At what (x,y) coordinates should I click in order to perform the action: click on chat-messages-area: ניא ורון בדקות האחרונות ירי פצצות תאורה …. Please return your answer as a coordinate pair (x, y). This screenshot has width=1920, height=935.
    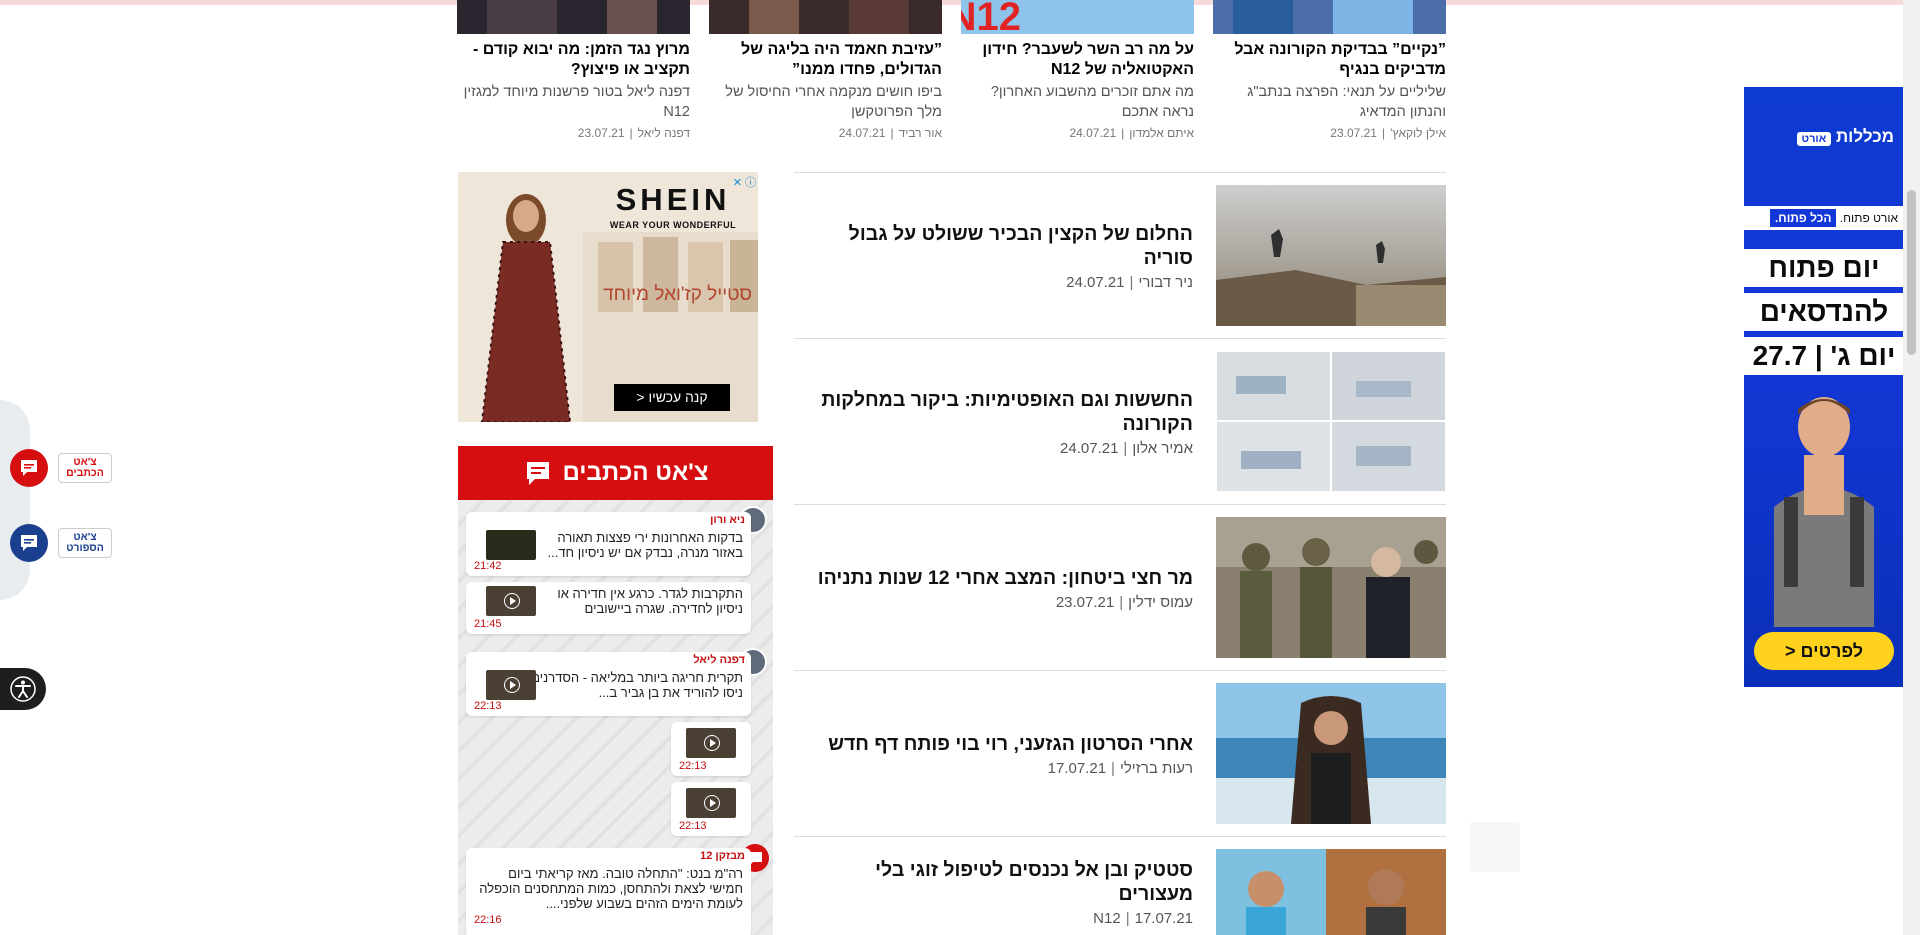
    Looking at the image, I should click on (615, 717).